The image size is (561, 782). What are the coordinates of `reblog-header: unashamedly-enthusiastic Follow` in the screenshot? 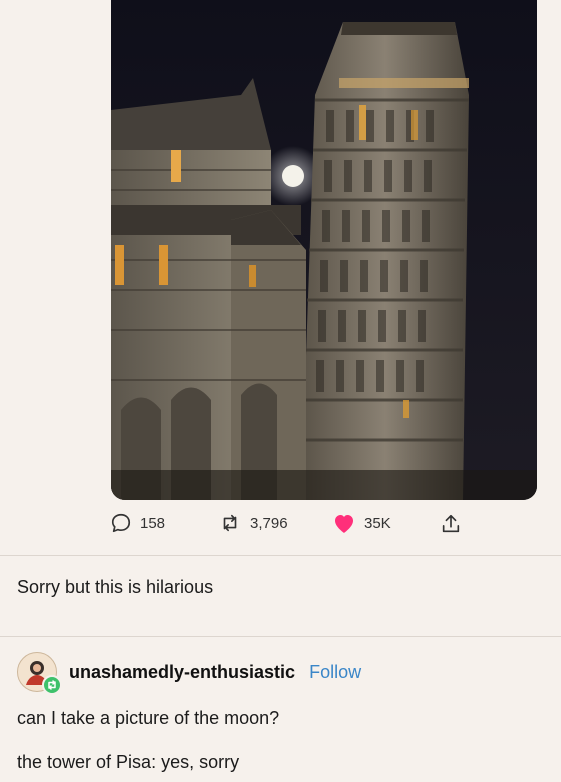 It's located at (189, 673).